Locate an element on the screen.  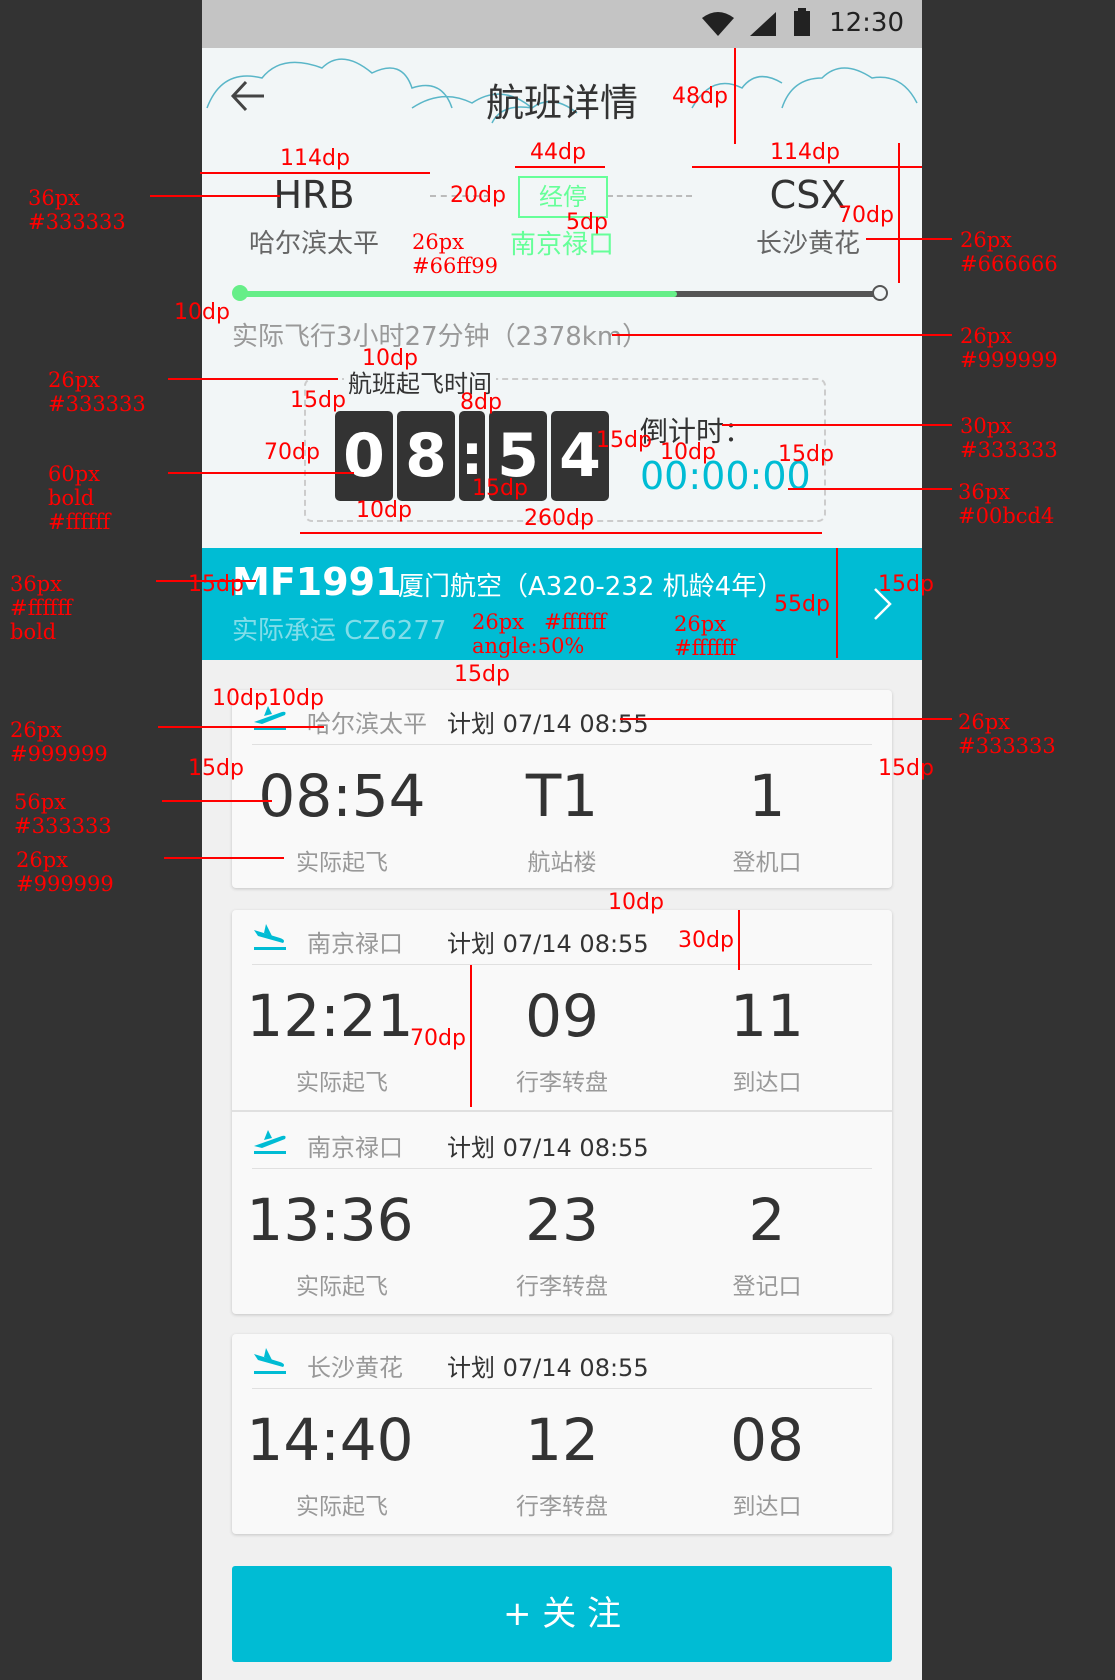
plane-arrival-icon is located at coordinates (270, 937).